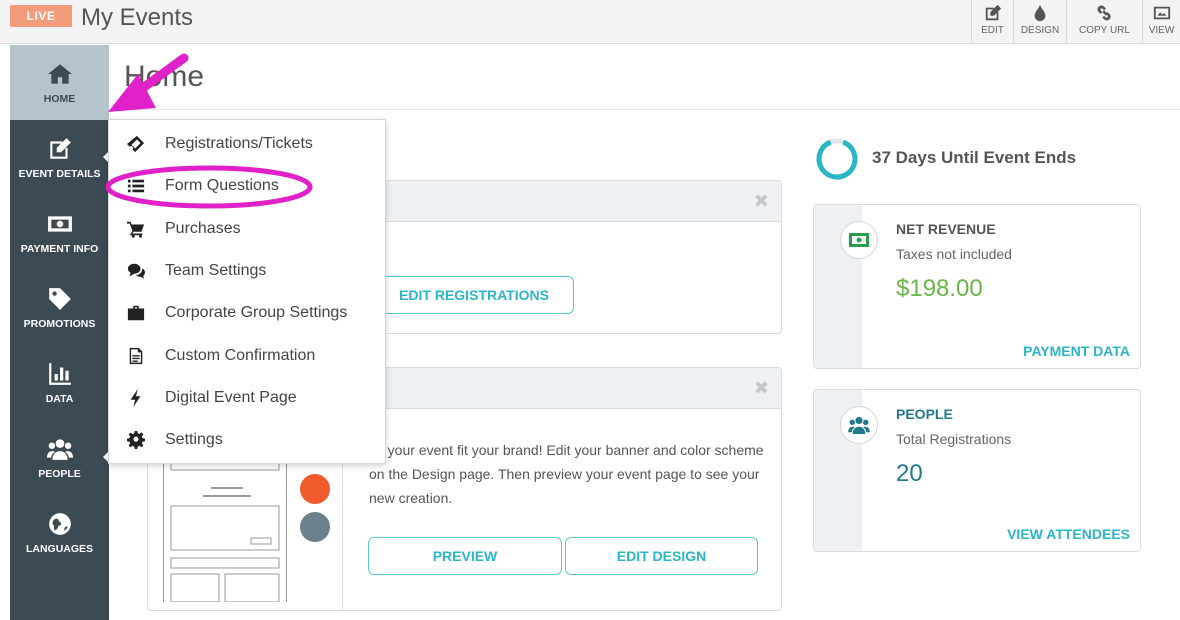  I want to click on sidebar-item-languages: LANGUAGES, so click(59, 532).